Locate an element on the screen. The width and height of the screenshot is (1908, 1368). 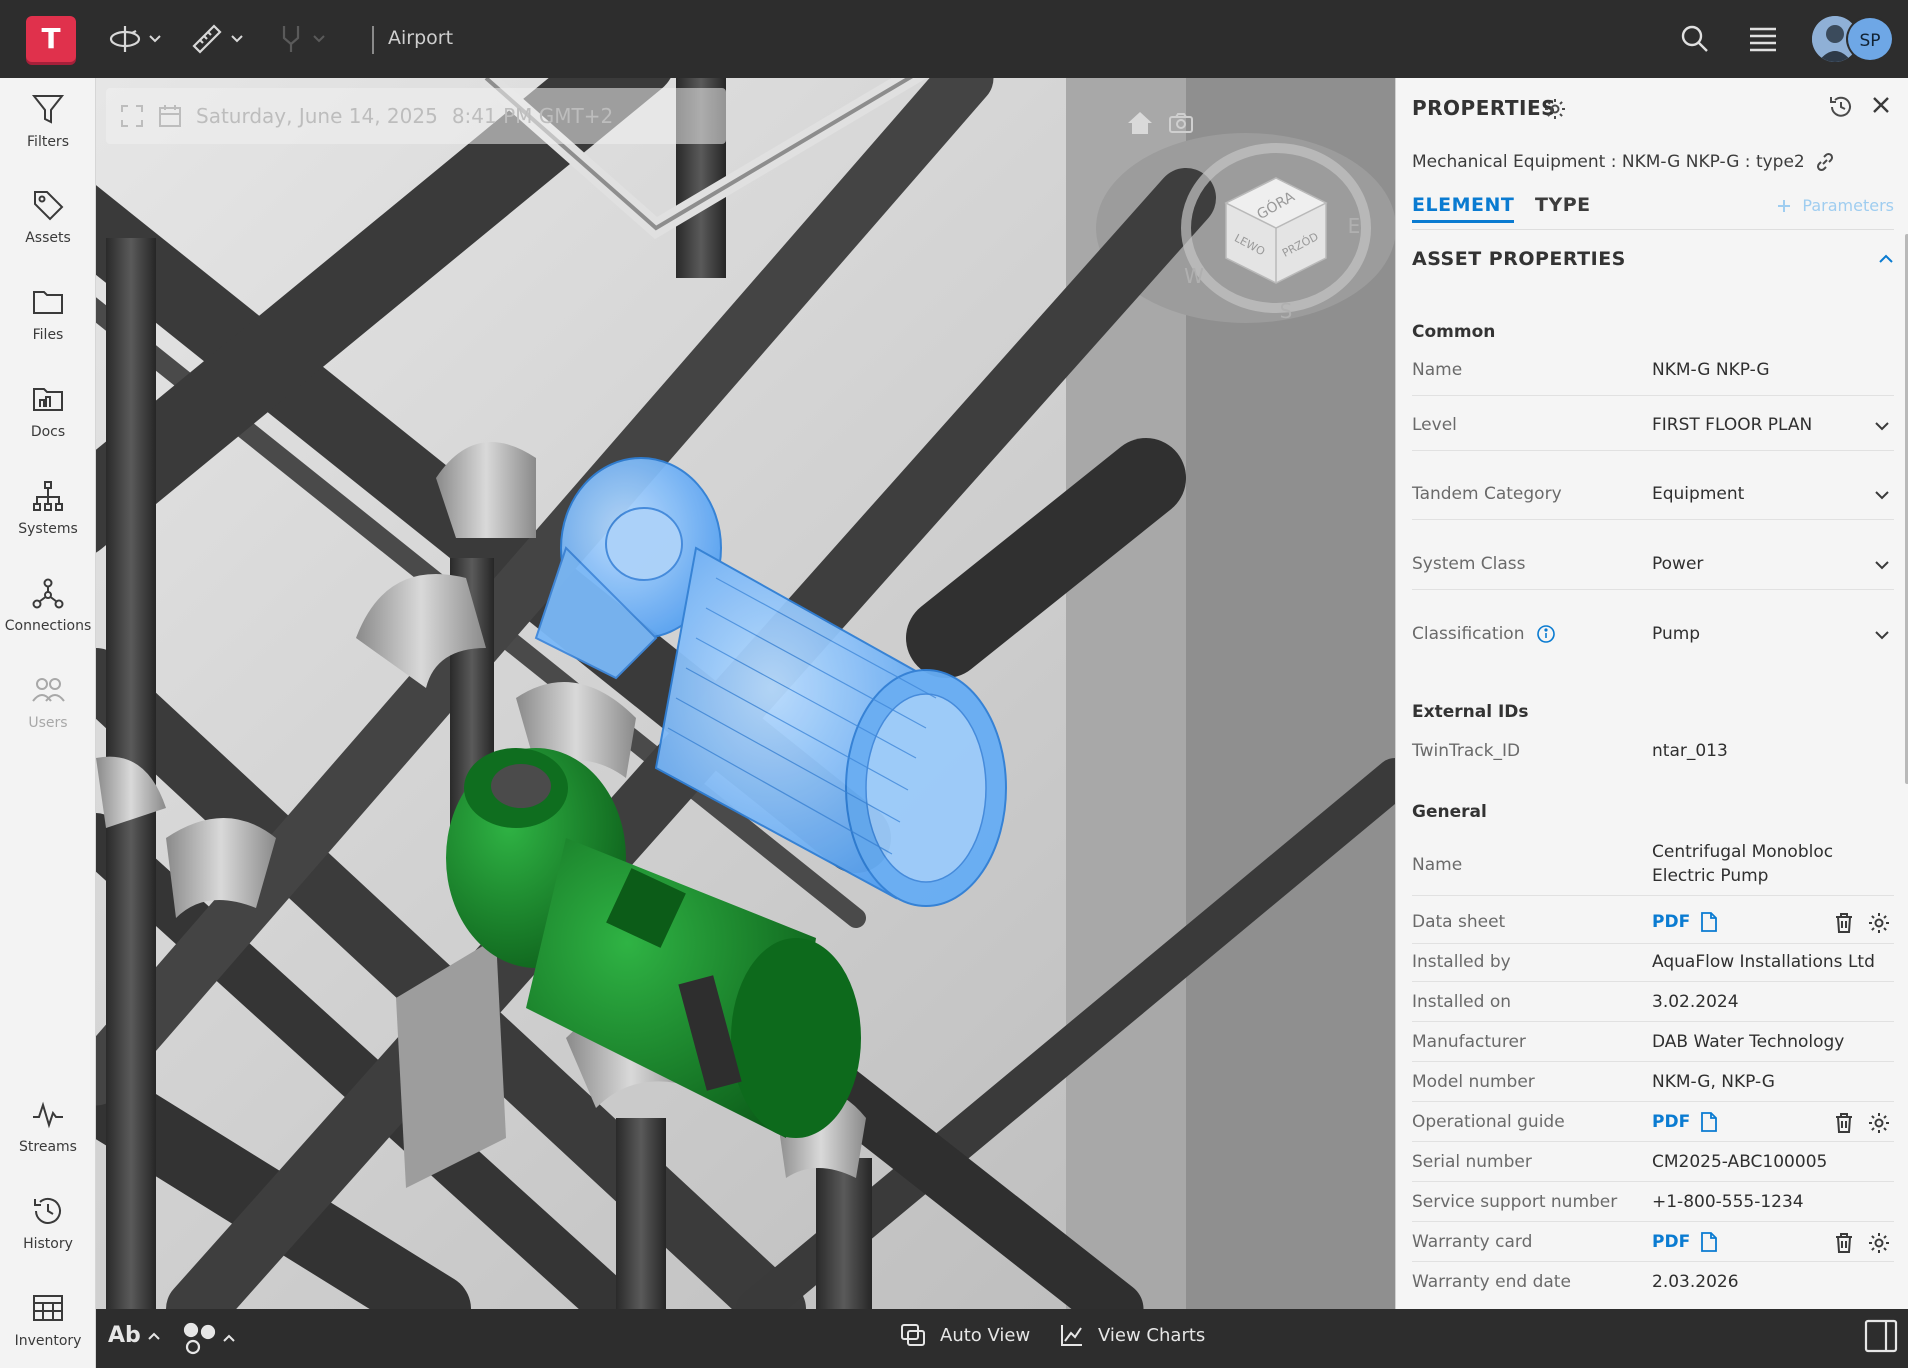
data-sheet-pdf-link: PDF is located at coordinates (1685, 922).